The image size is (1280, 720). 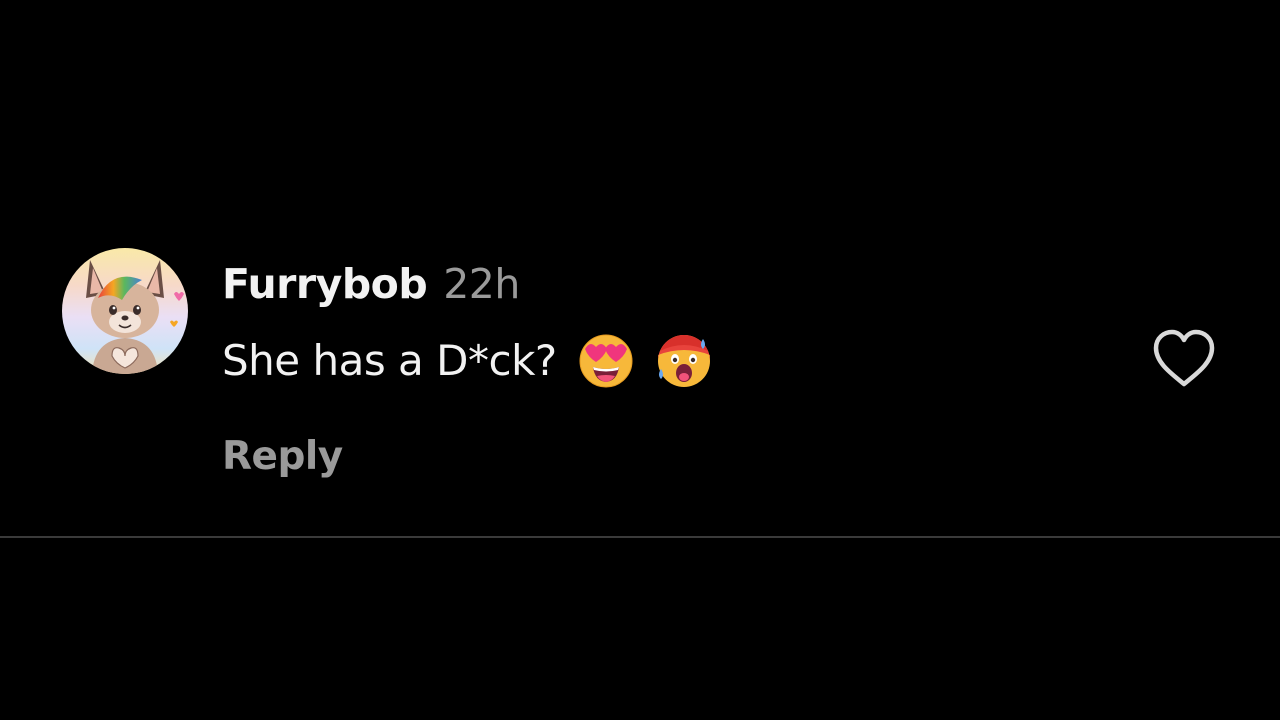 I want to click on shocked-hot-face-emoji-icon, so click(x=684, y=360).